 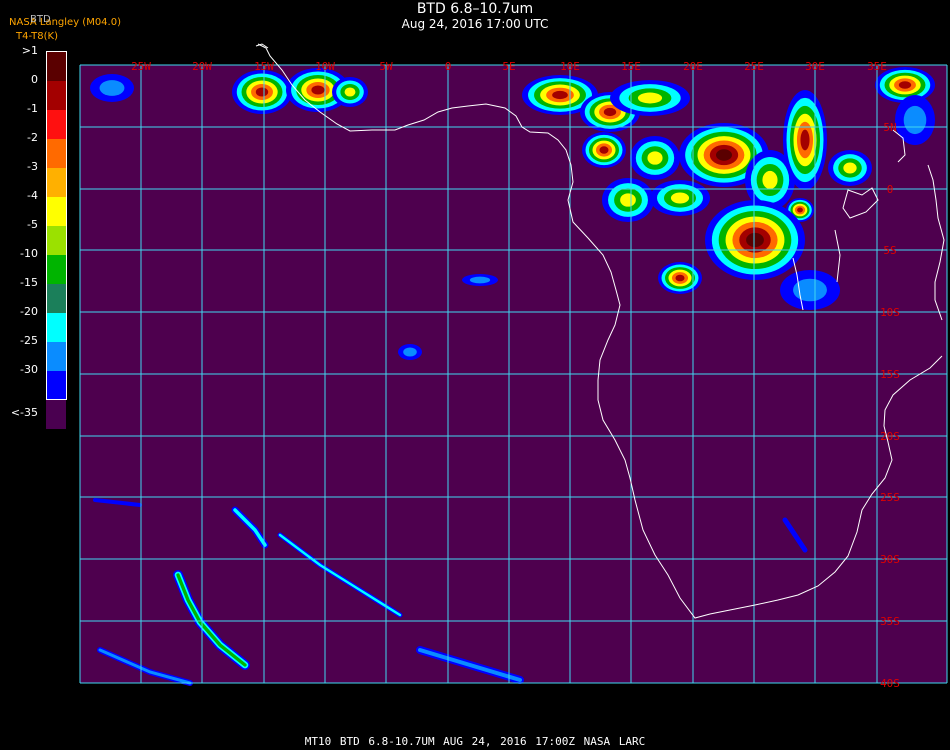 What do you see at coordinates (448, 66) in the screenshot?
I see `longitude-label: 0` at bounding box center [448, 66].